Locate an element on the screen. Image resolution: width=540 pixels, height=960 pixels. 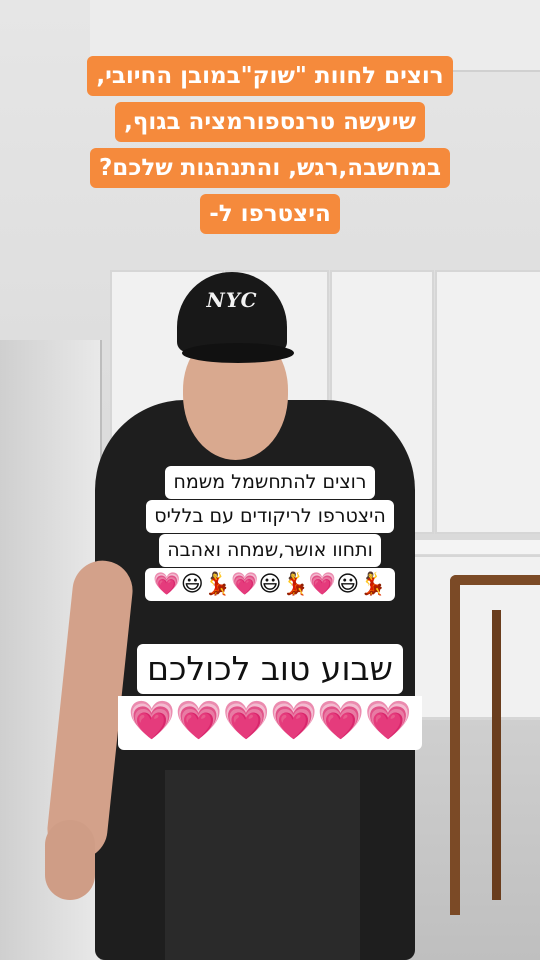
orange-caption: היצטרפו ל- is located at coordinates (270, 214).